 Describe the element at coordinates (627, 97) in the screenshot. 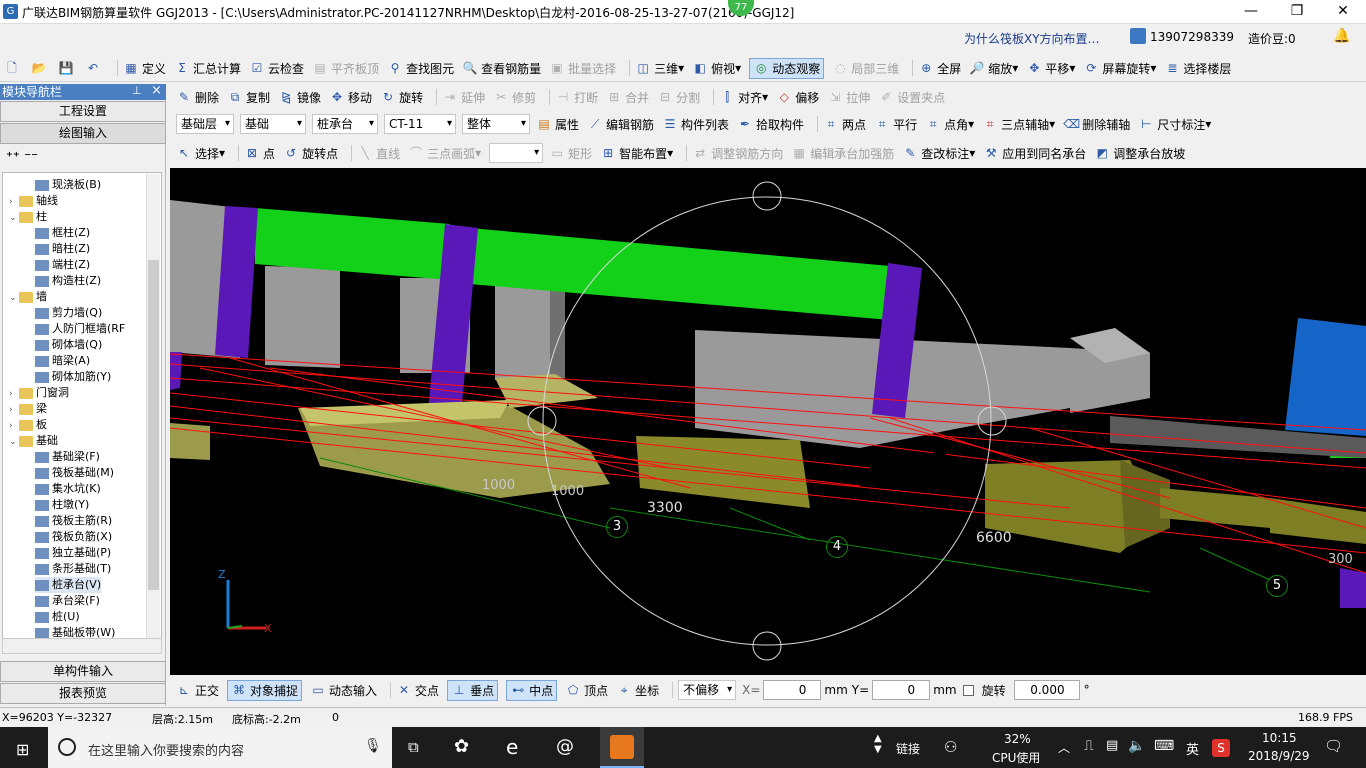

I see `merge-button: ⊞ 合并` at that location.